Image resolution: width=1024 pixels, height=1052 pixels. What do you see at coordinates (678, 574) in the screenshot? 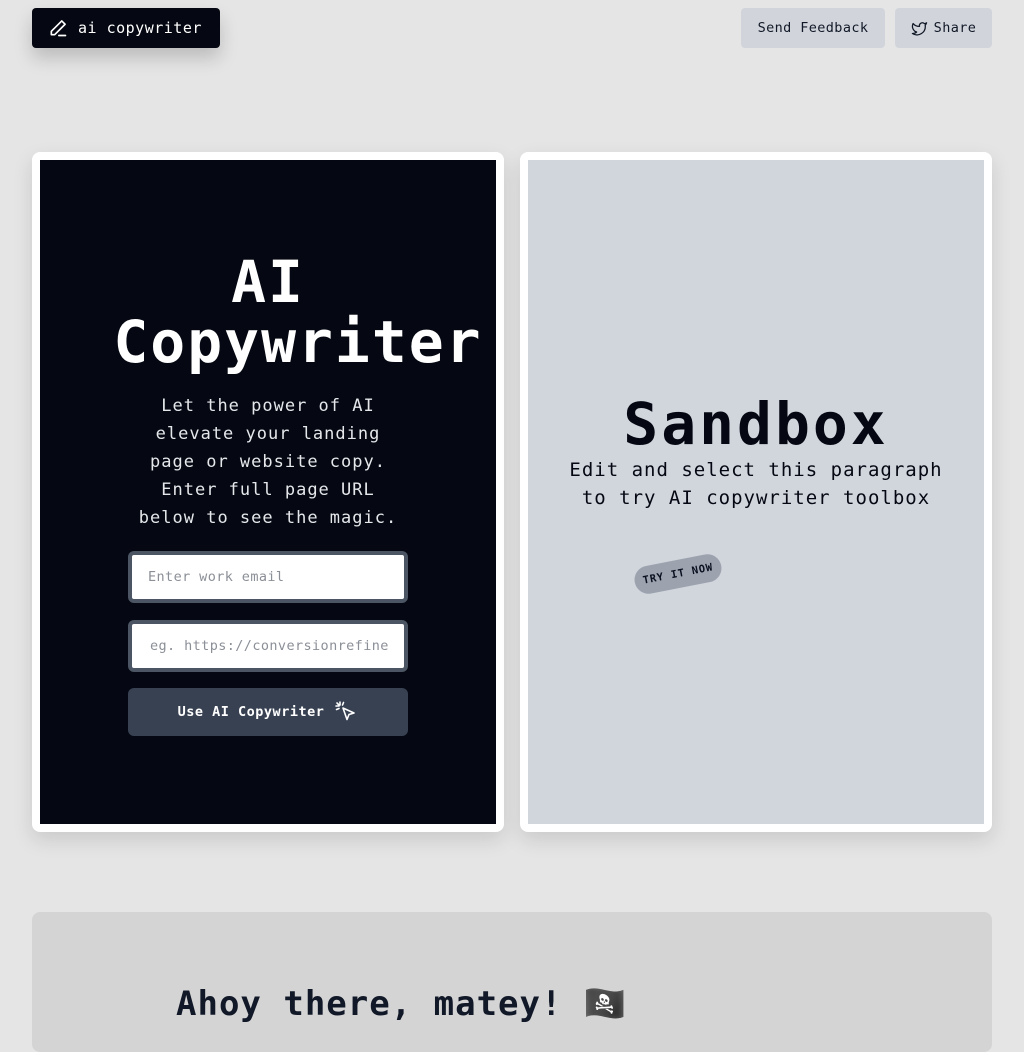
I see `try-it-now-badge: TRY IT NOW` at bounding box center [678, 574].